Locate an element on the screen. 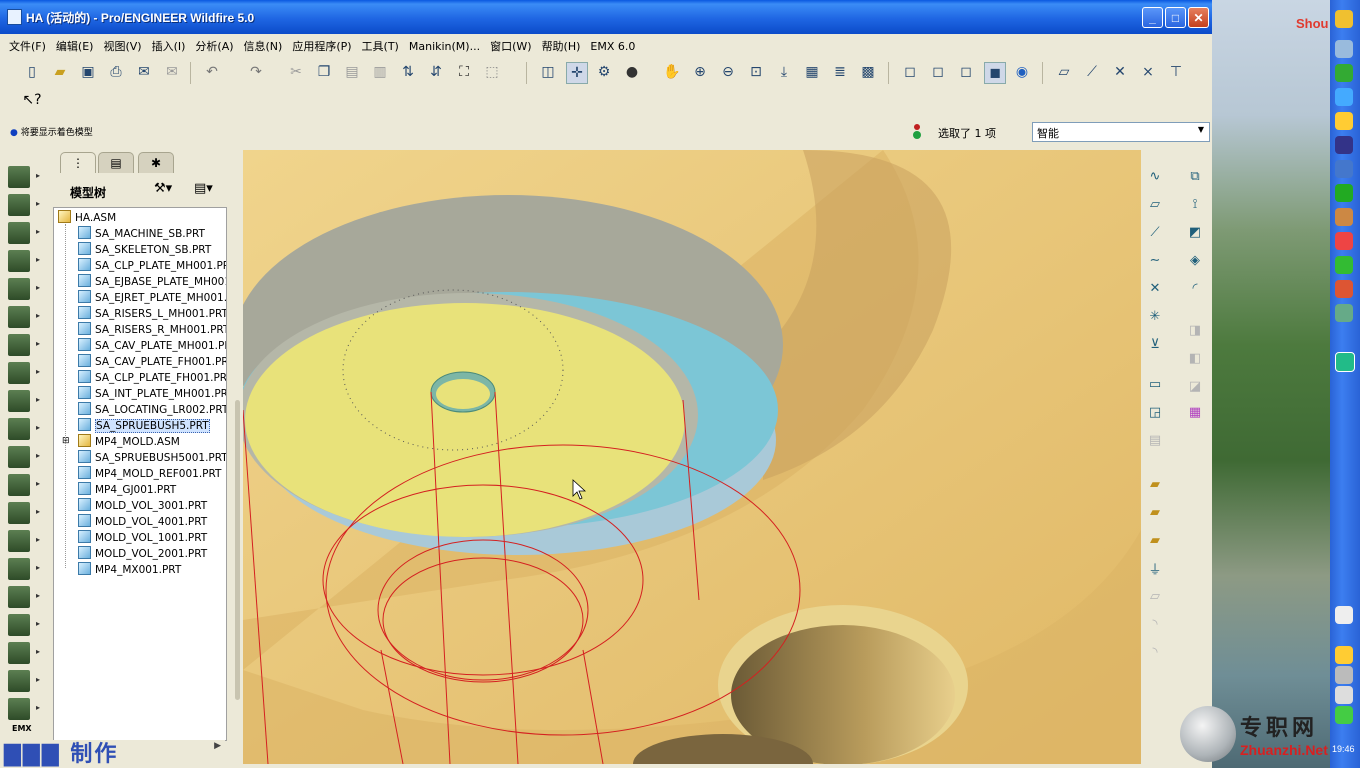  chamfer-icon: ◝ is located at coordinates (1155, 652).